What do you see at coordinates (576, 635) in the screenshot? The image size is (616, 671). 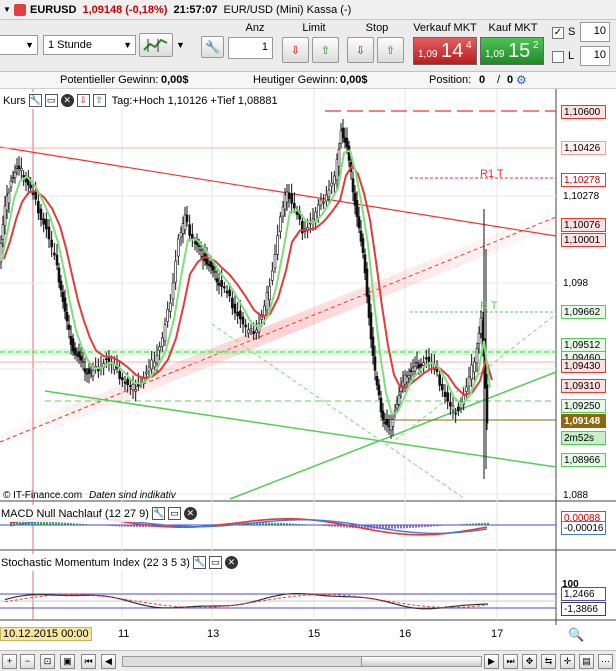 I see `zoom-icon: 🔍` at bounding box center [576, 635].